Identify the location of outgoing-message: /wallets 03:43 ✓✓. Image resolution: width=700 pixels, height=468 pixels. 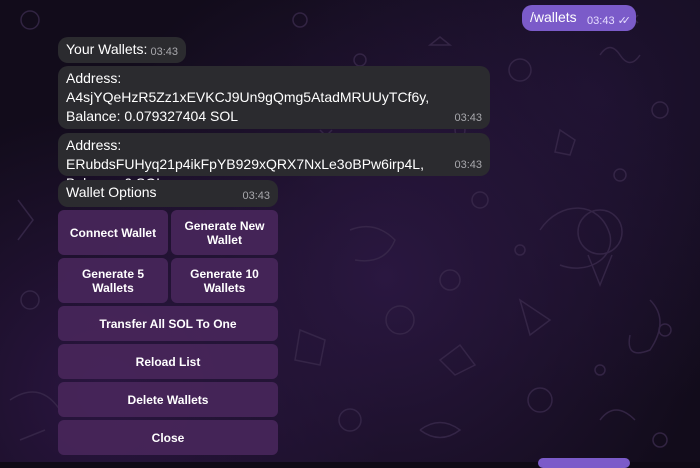
(579, 18).